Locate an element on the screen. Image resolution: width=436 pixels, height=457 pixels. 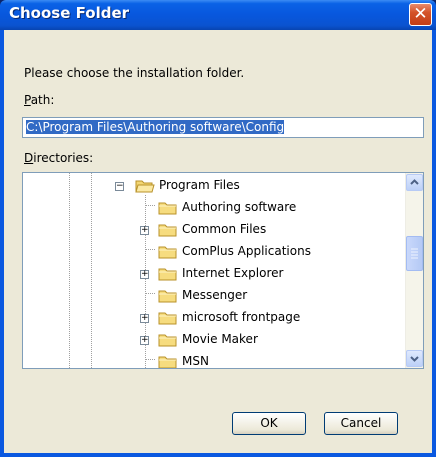
chevron-up-icon is located at coordinates (414, 182).